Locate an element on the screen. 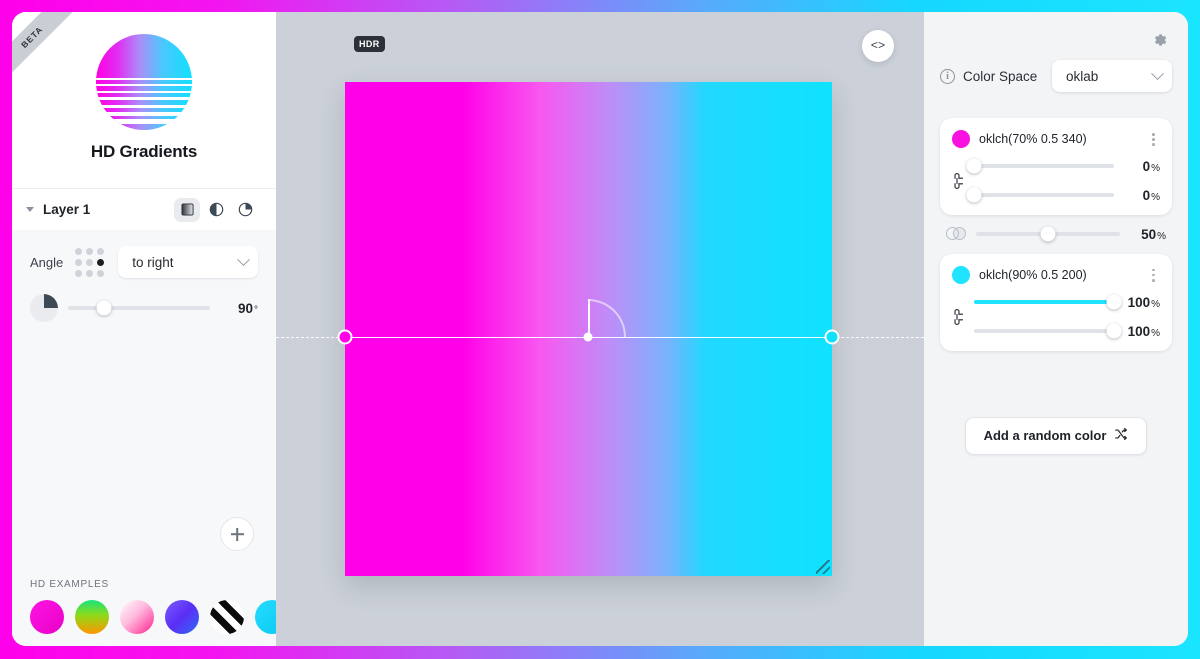  info-icon: i is located at coordinates (947, 76).